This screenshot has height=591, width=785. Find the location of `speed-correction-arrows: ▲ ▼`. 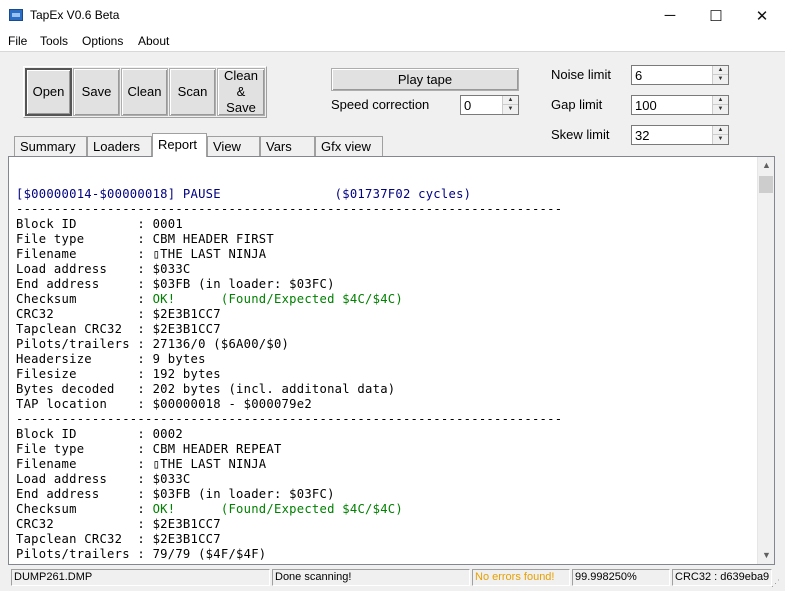

speed-correction-arrows: ▲ ▼ is located at coordinates (510, 105).